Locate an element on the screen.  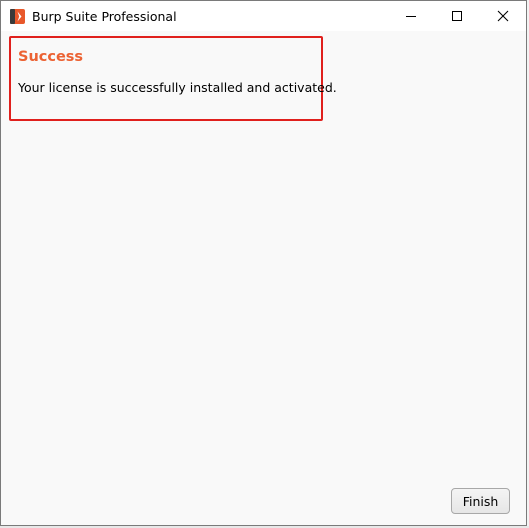
minimize-icon is located at coordinates (411, 16).